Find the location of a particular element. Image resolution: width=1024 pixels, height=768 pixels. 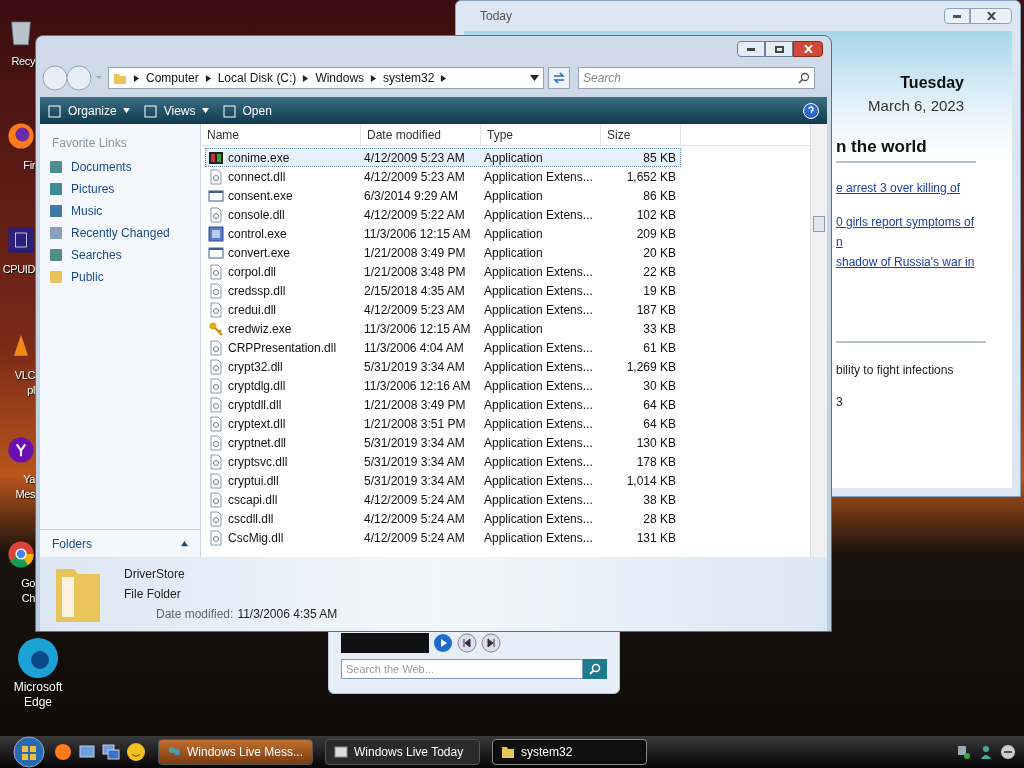

column-header: Date modified is located at coordinates (421, 134).